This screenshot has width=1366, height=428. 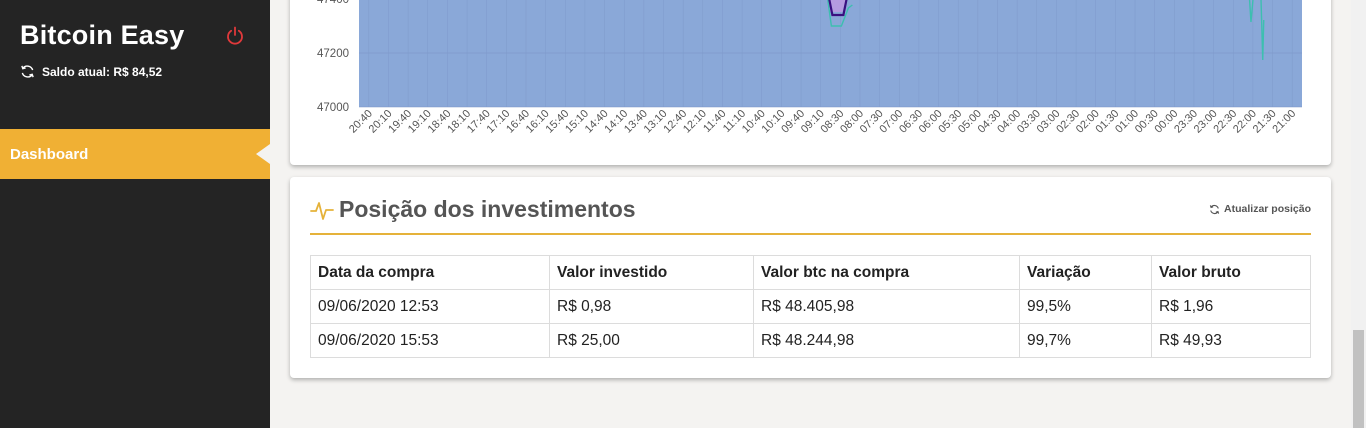 What do you see at coordinates (102, 35) in the screenshot?
I see `brand-title: Bitcoin Easy` at bounding box center [102, 35].